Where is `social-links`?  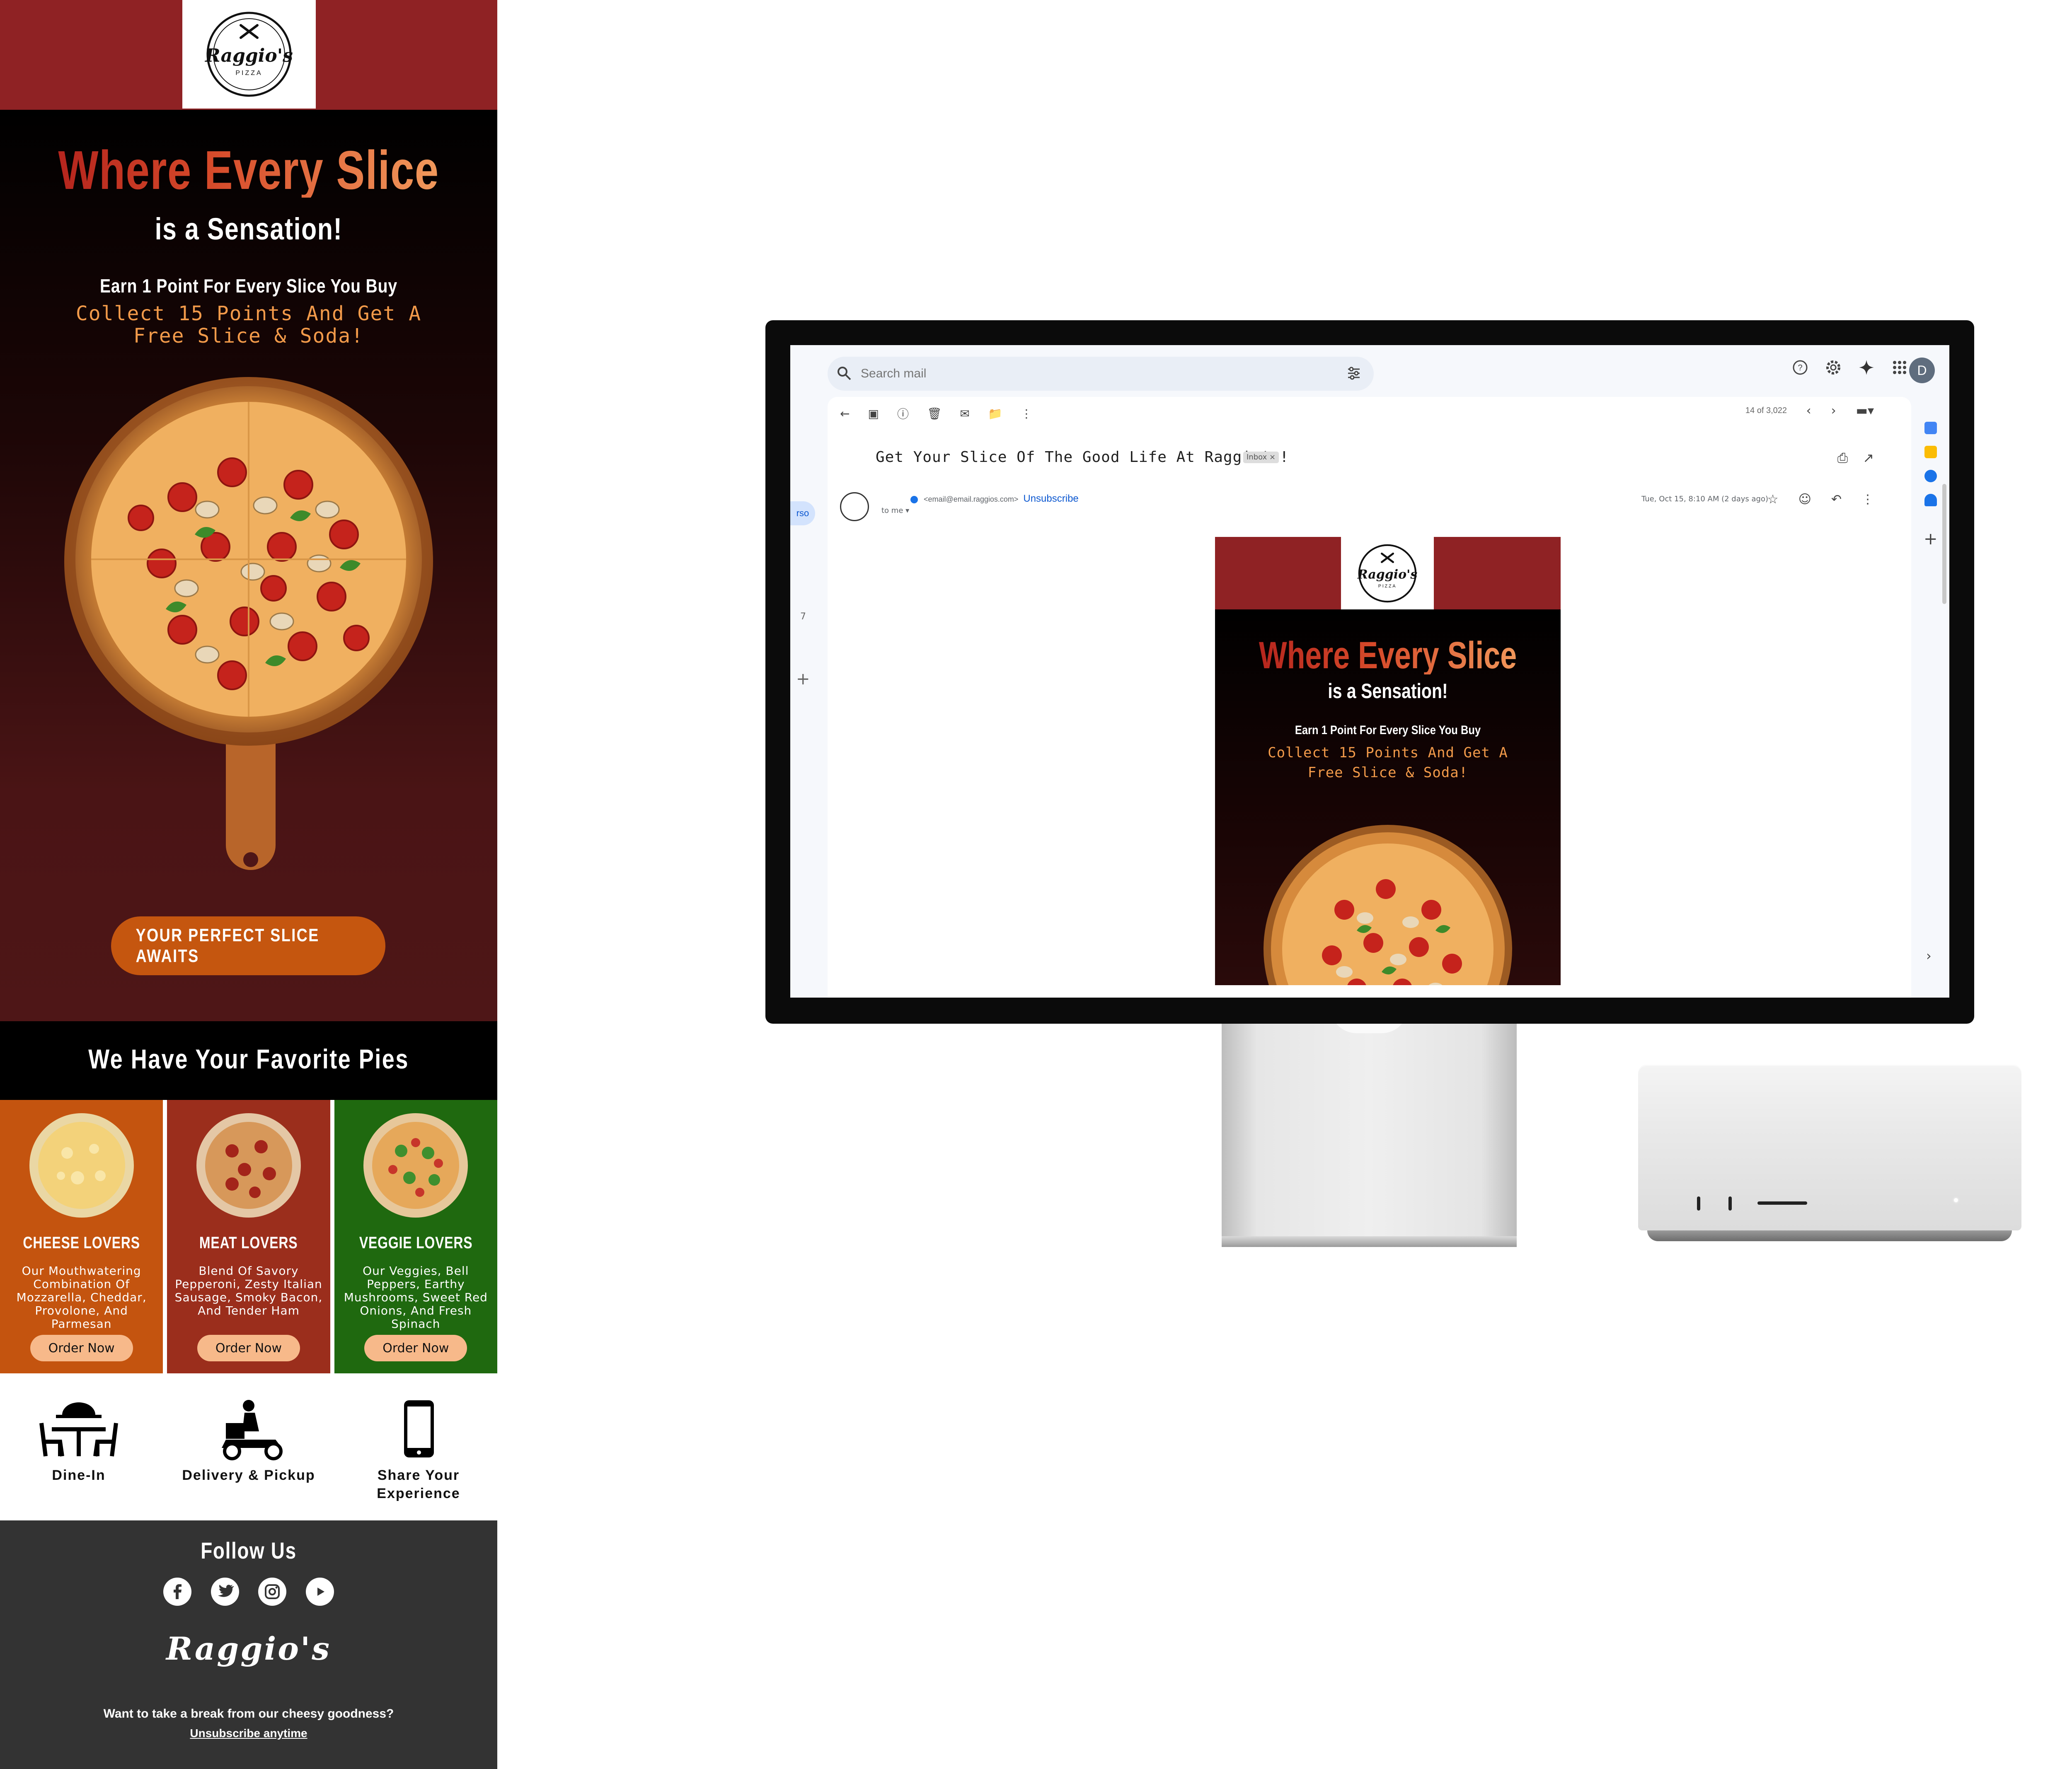 social-links is located at coordinates (248, 1592).